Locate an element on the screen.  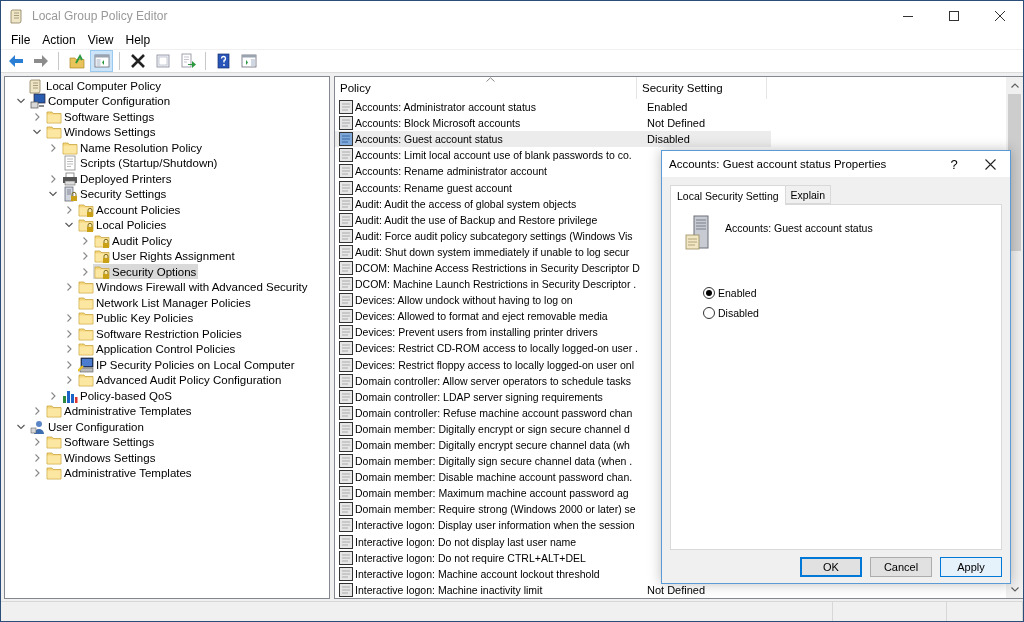
tree-item: Scripts (Startup/Shutdown) is located at coordinates (140, 163).